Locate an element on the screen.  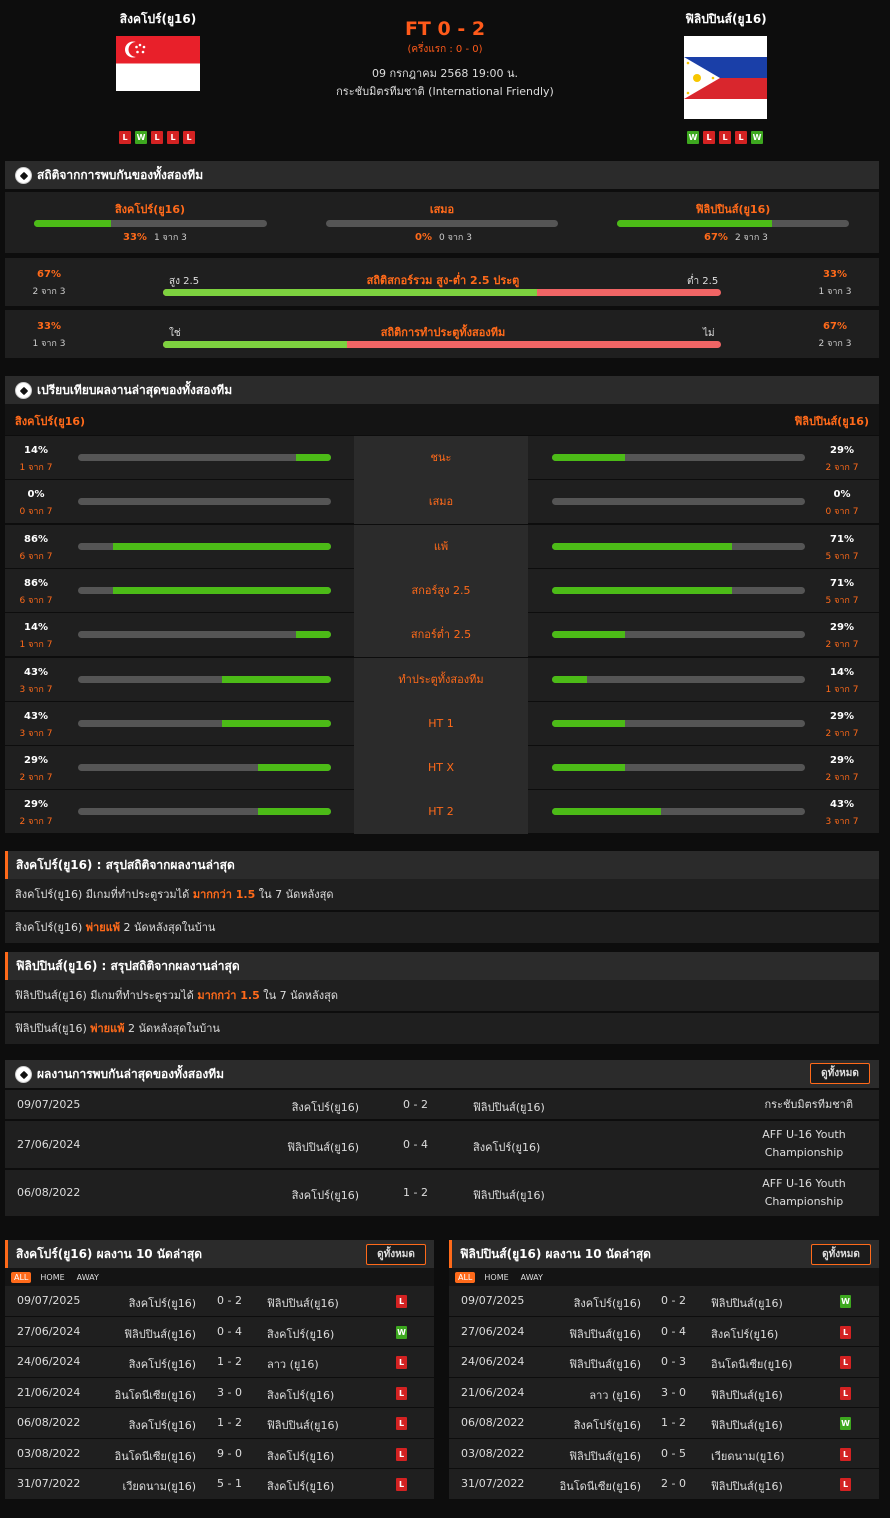
last10-home-view-all-button: ดูทั้งหมด is located at coordinates (396, 1254).